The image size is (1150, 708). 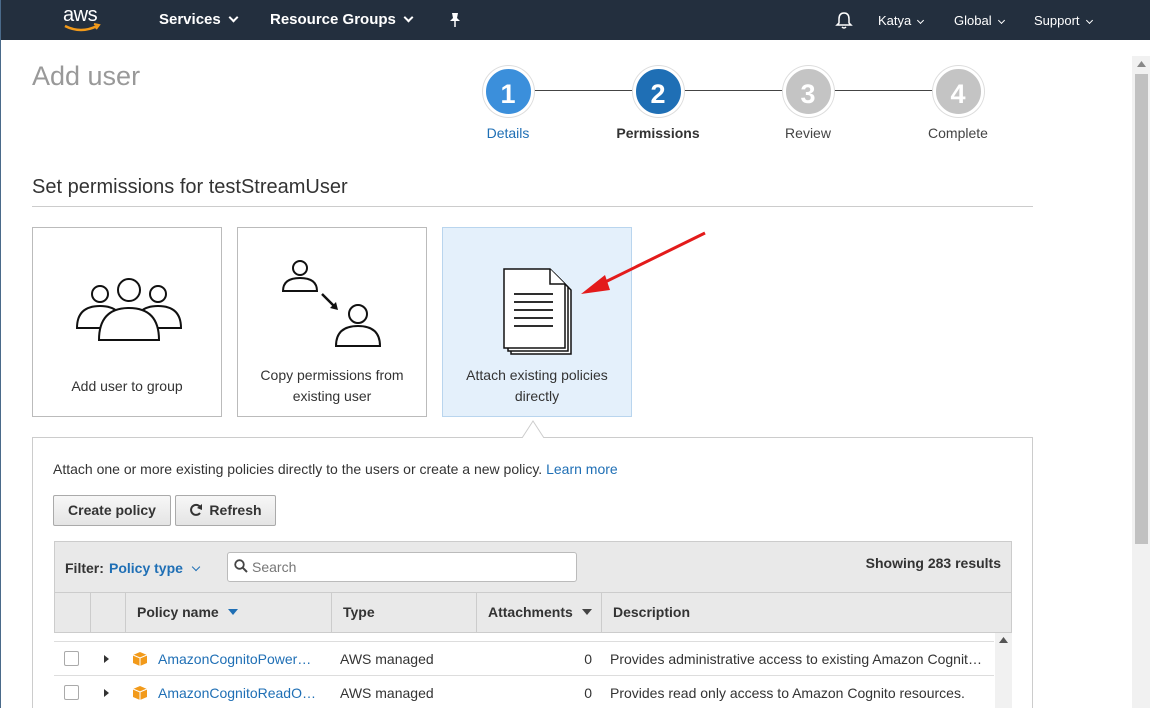 I want to click on scrollbar-thumb, so click(x=1141, y=309).